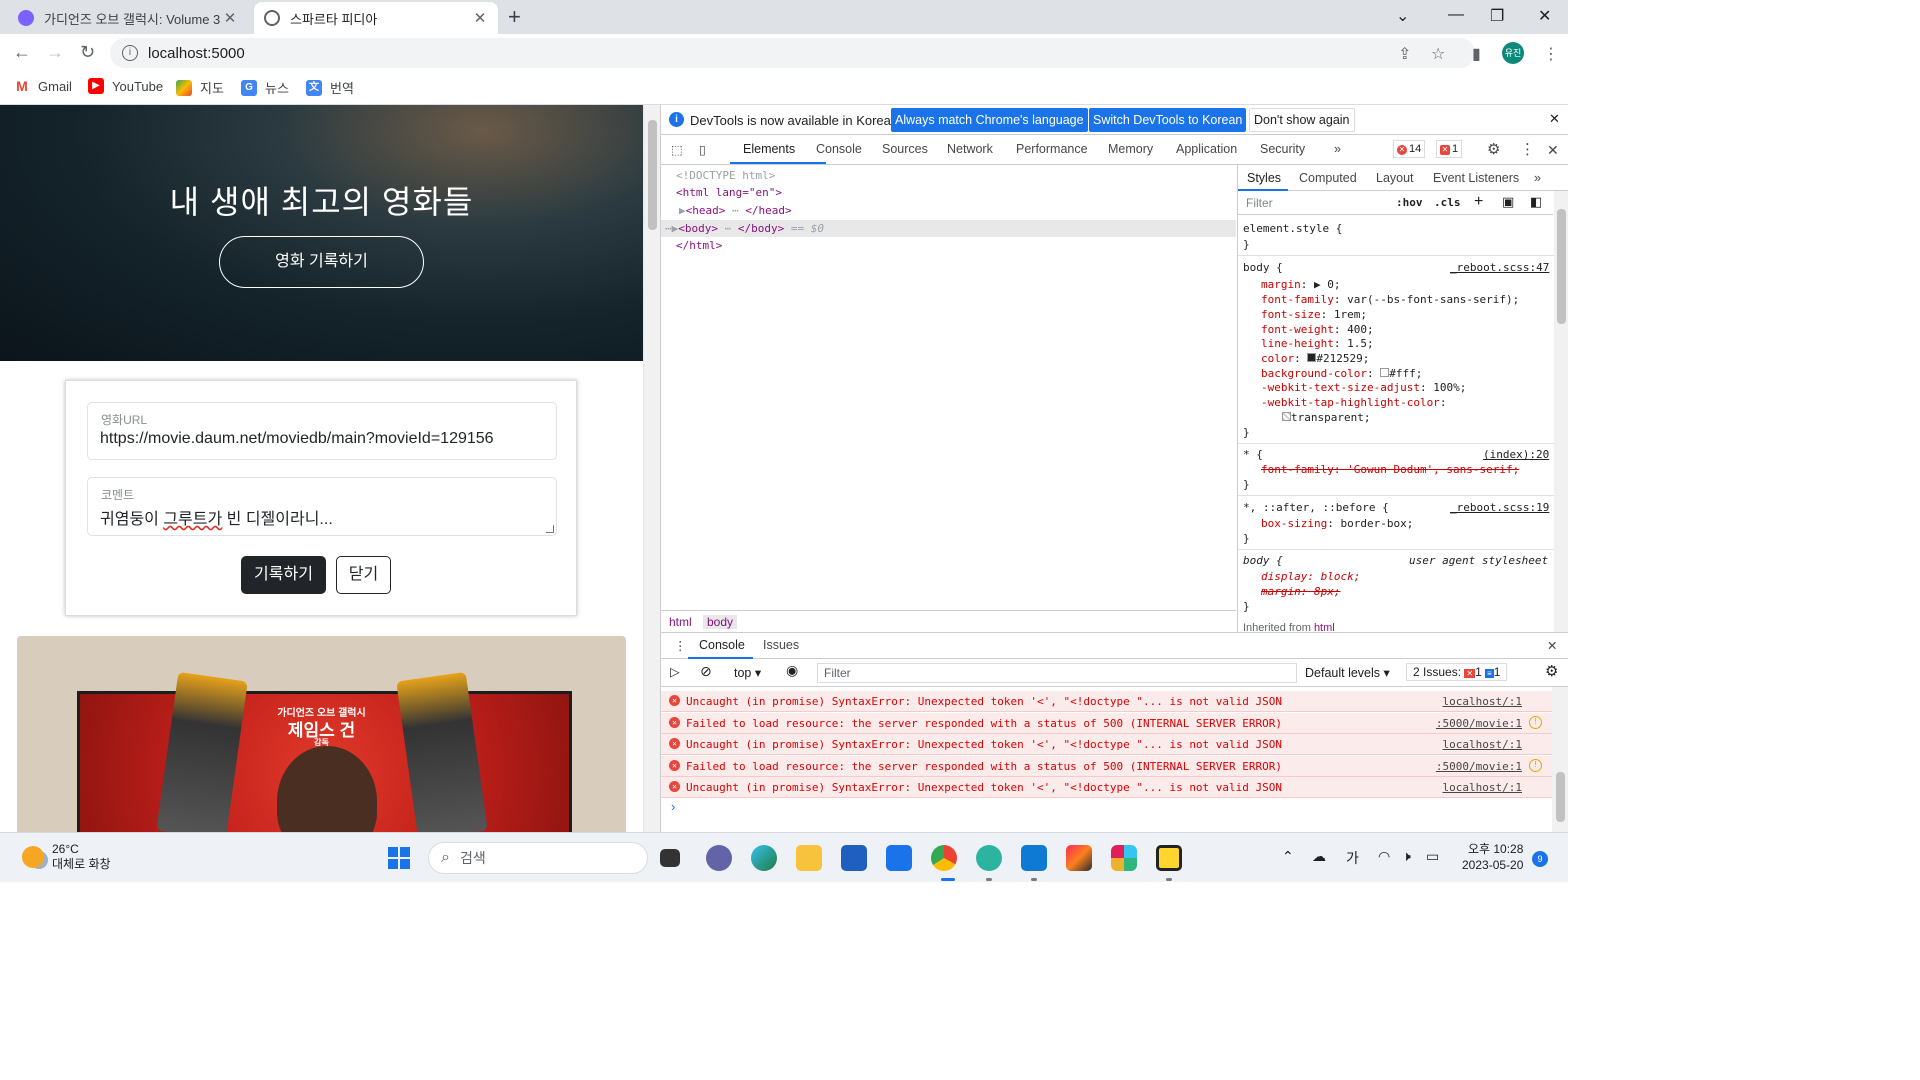 Image resolution: width=1920 pixels, height=1080 pixels. I want to click on mail-icon, so click(899, 858).